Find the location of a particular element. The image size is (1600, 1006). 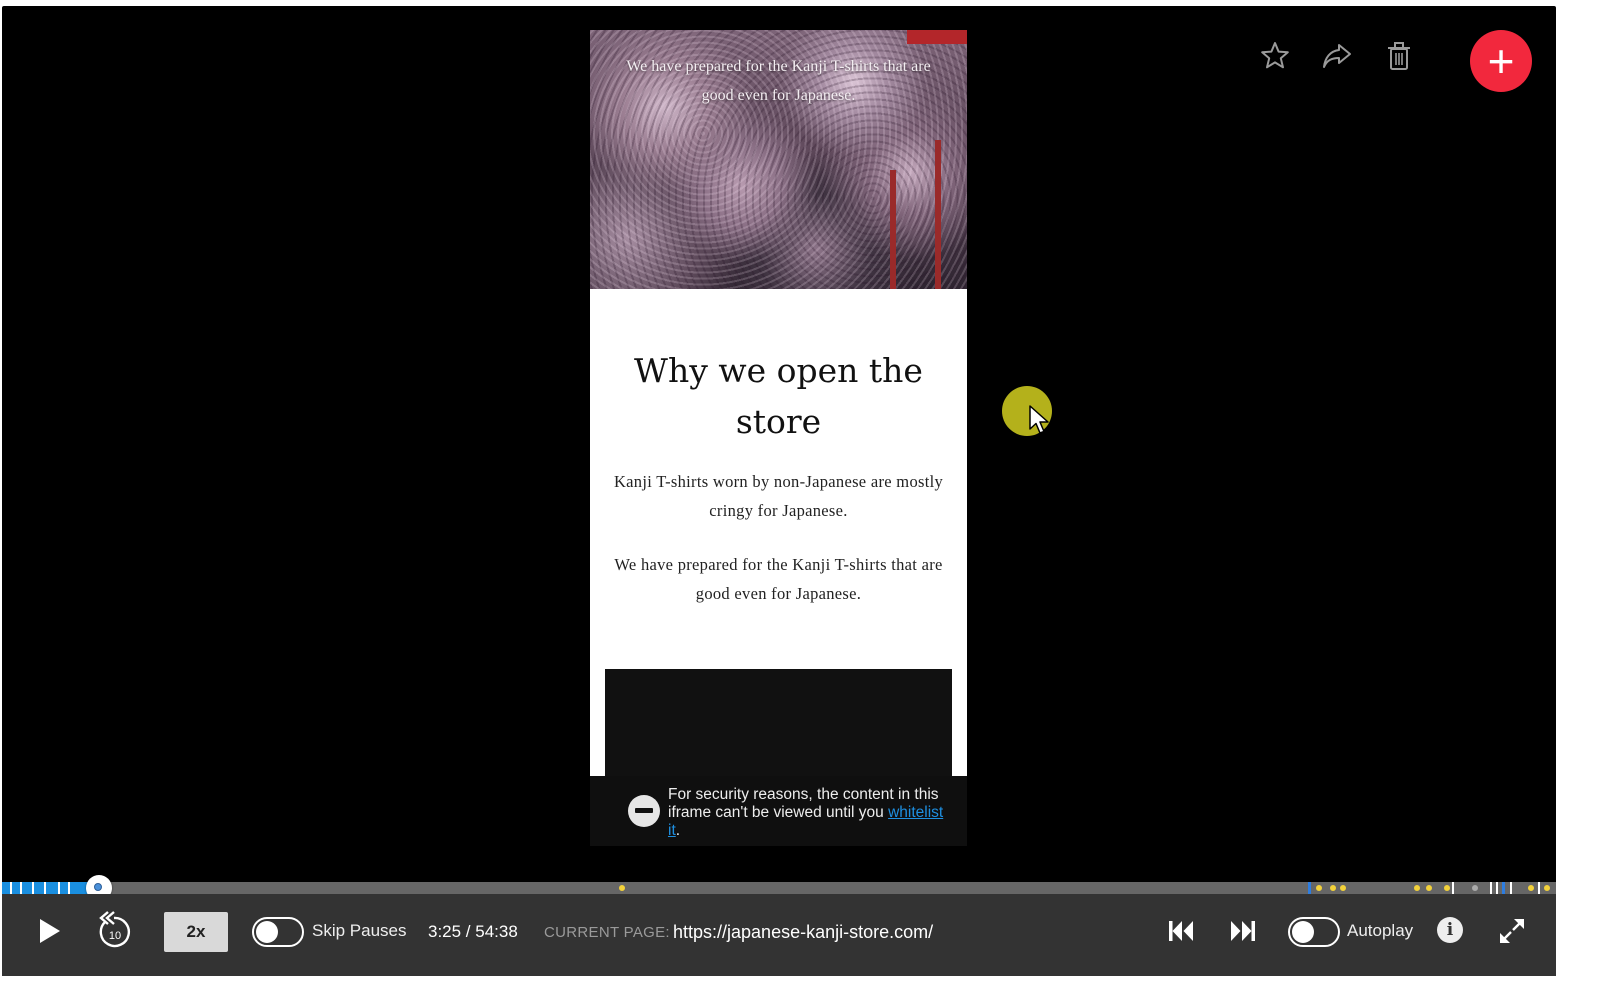

current-page-label: CURRENT PAGE: is located at coordinates (607, 932).